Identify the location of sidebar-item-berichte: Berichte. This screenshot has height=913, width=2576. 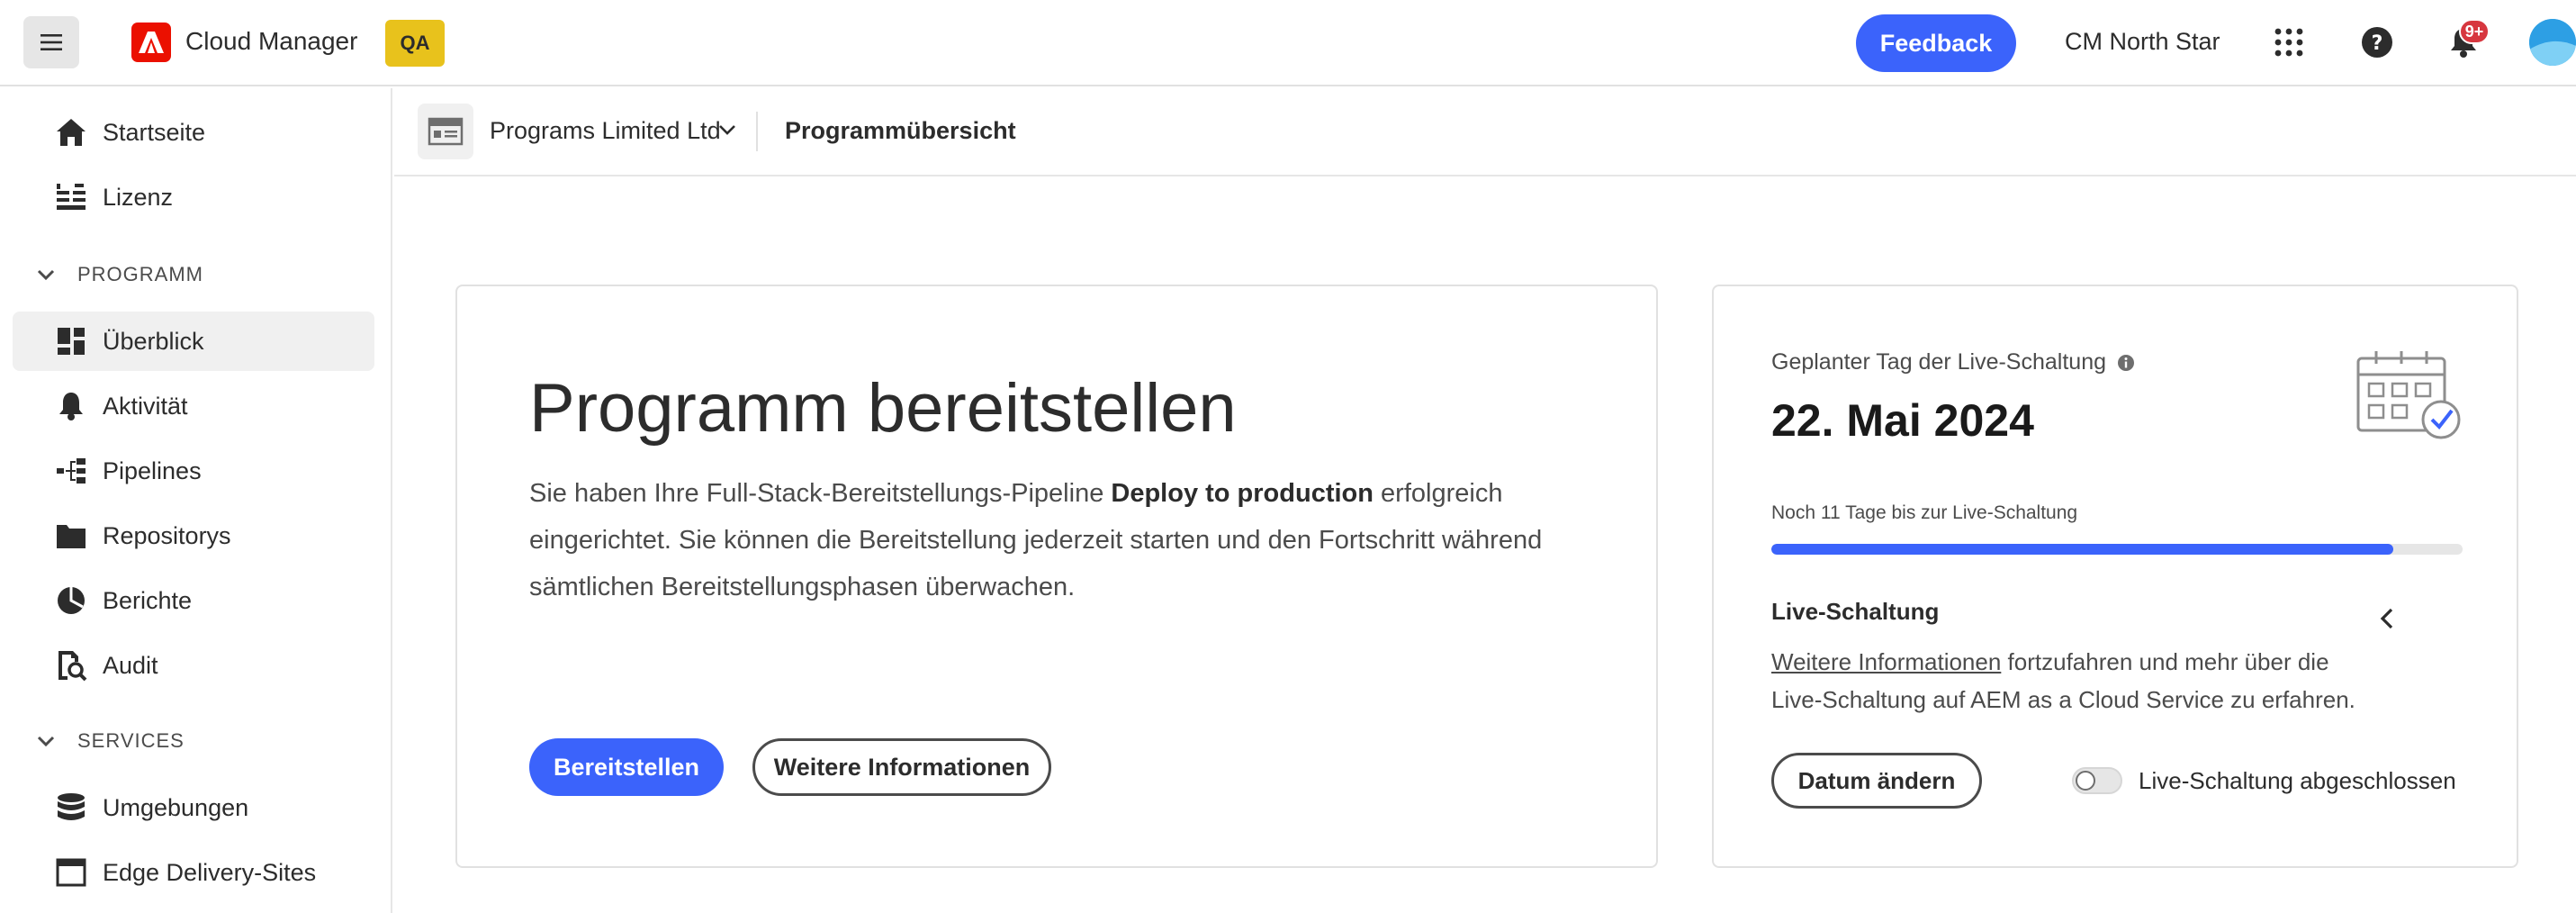
(193, 601).